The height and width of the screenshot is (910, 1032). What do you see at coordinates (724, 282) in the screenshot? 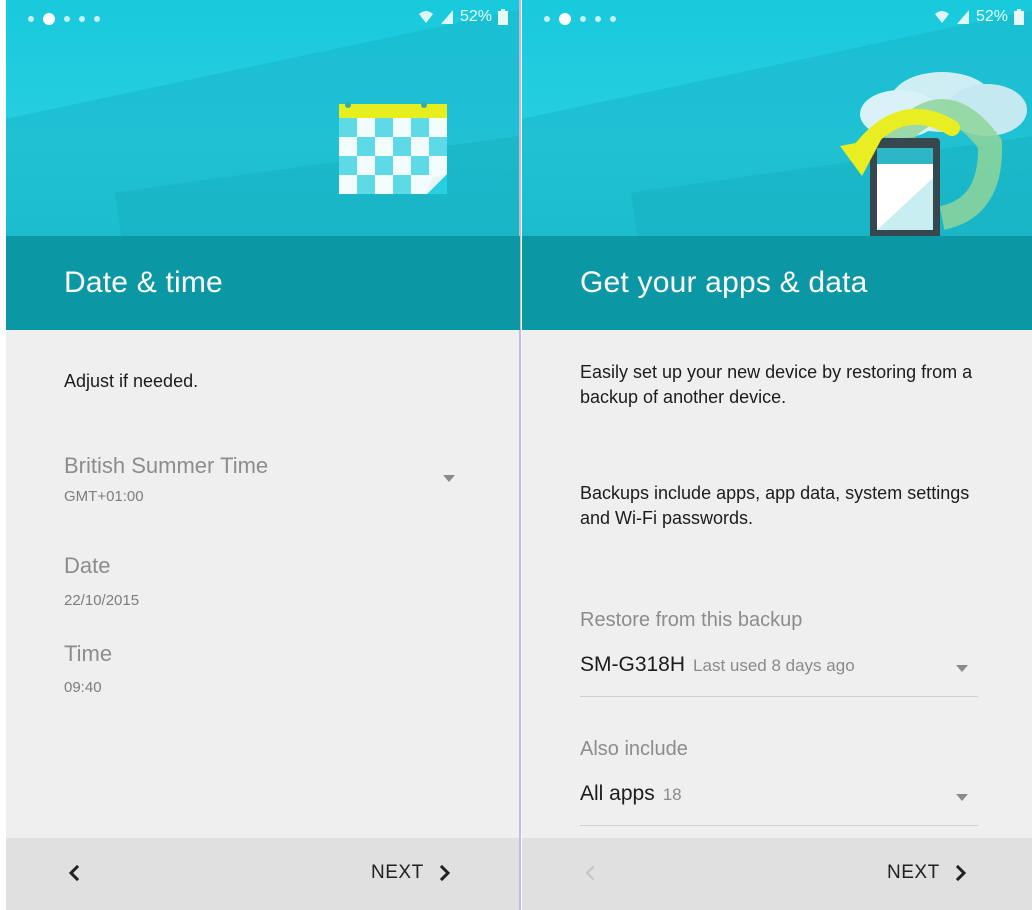
I see `page-title: Get your apps & data` at bounding box center [724, 282].